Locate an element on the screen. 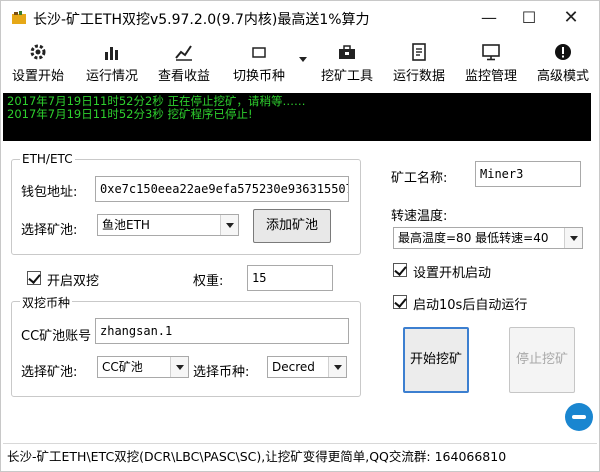 This screenshot has height=472, width=600. autorun-checkbox is located at coordinates (400, 302).